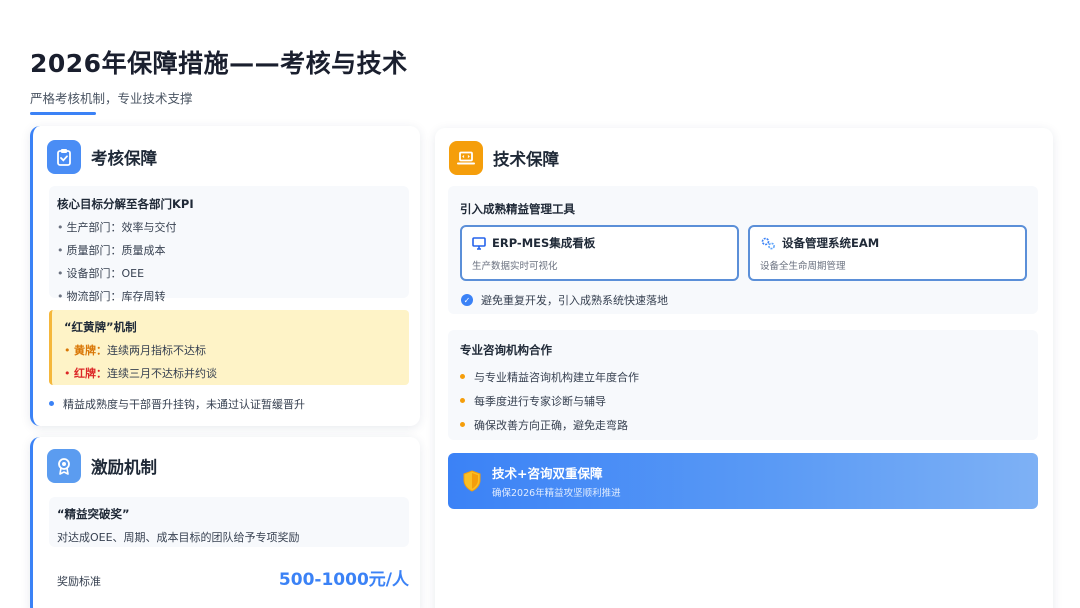  What do you see at coordinates (124, 467) in the screenshot?
I see `incentive-title: 激励机制` at bounding box center [124, 467].